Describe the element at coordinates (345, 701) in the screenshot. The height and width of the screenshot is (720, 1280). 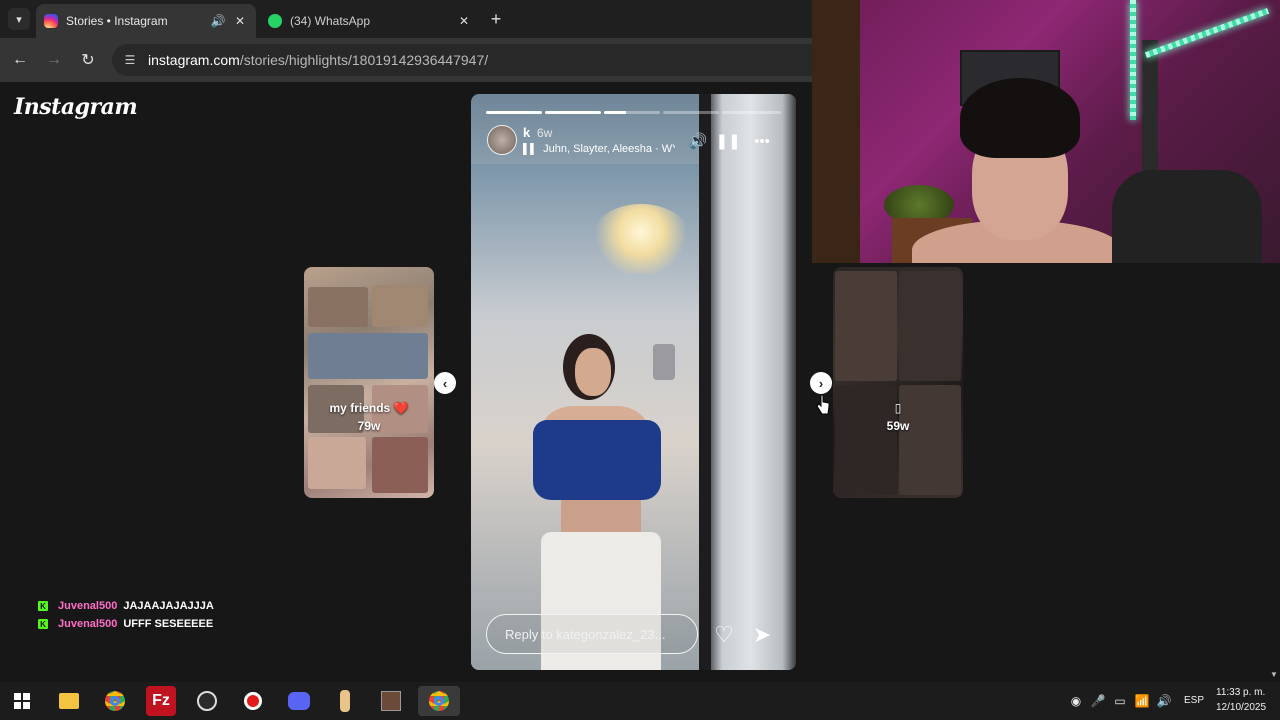
I see `app-figure-icon` at that location.